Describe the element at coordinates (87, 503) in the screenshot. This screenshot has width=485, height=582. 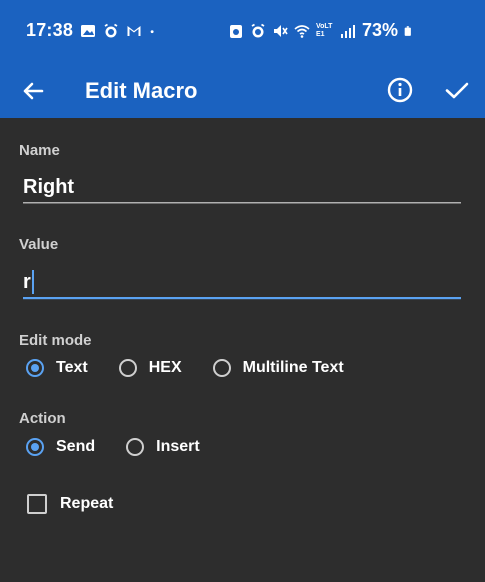
I see `repeat-label: Repeat` at that location.